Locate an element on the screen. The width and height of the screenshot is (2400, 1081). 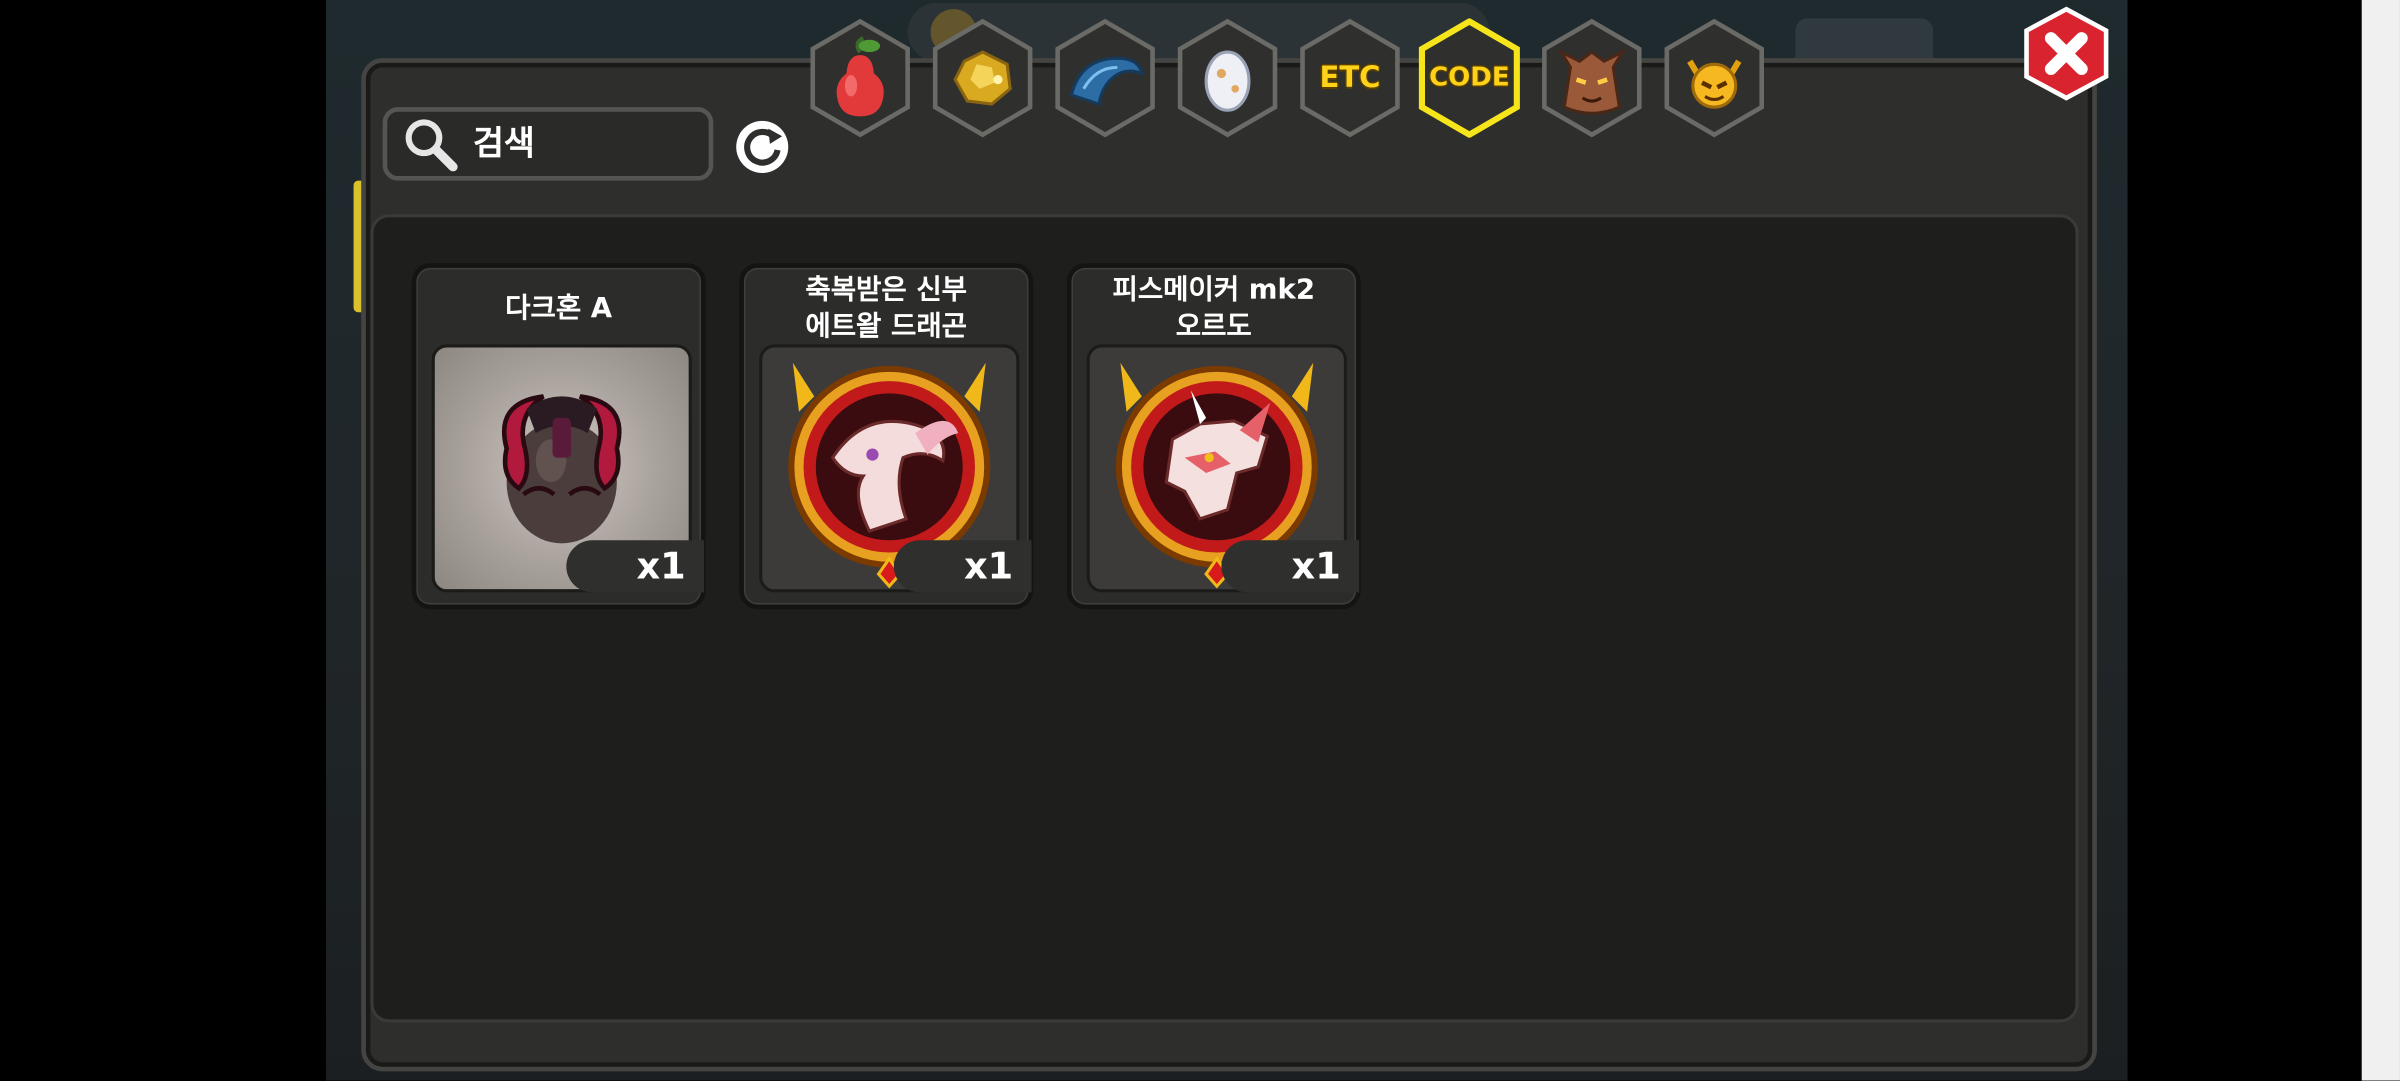
tab-demon is located at coordinates (1714, 78).